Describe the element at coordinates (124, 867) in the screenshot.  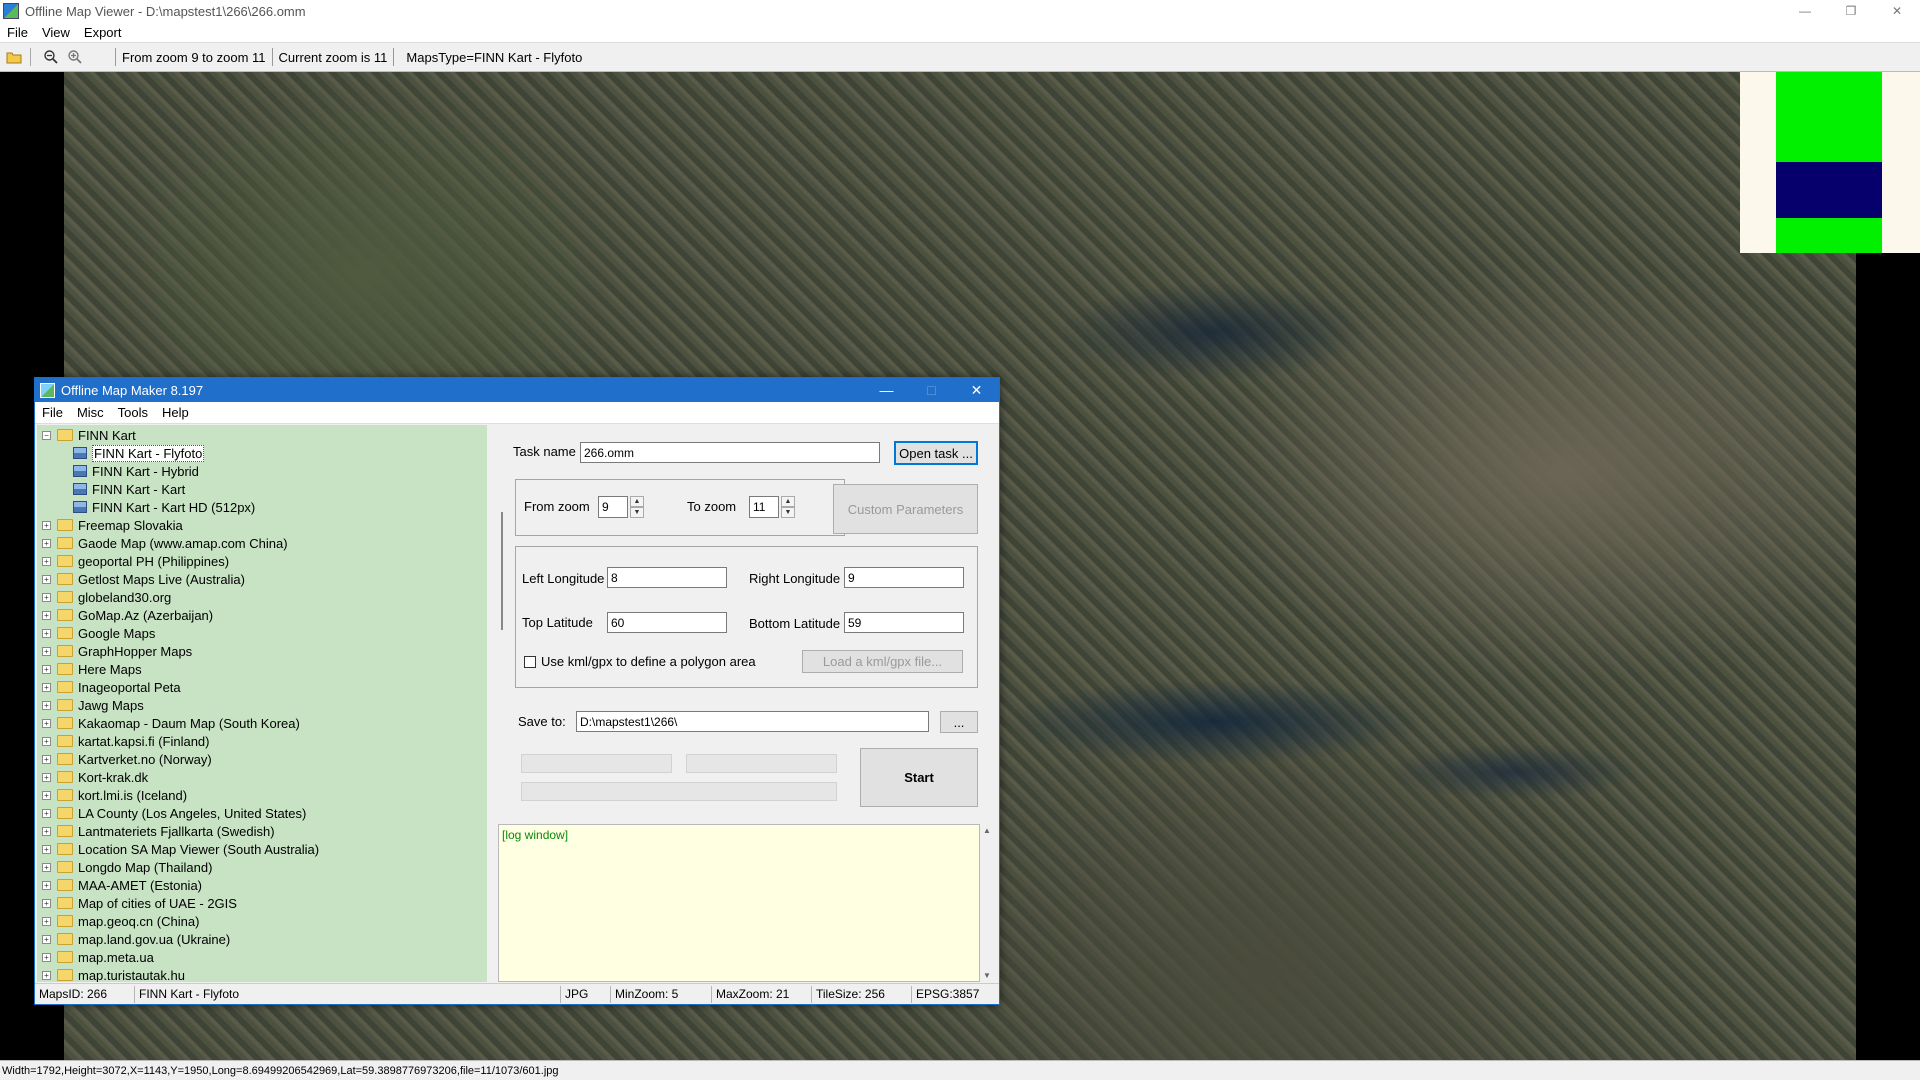
I see `tree-folder-item: + Longdo Map (Thailand)` at that location.